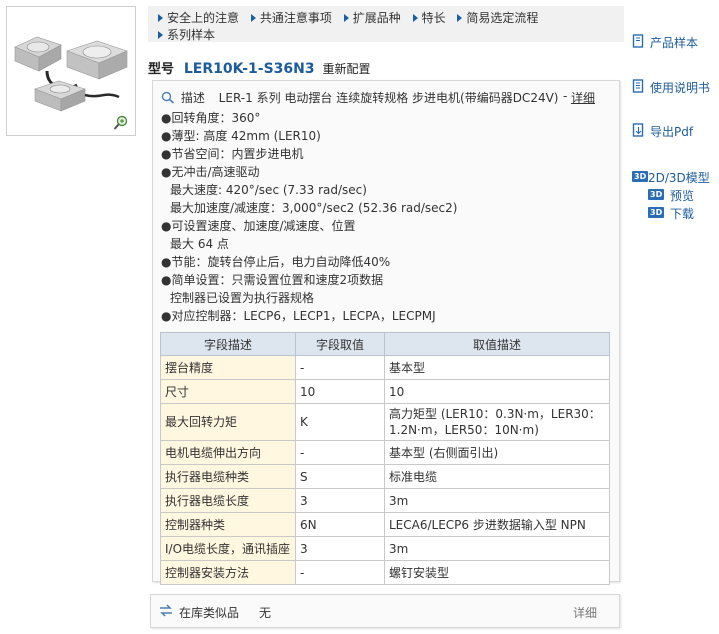  I want to click on value-description-cell: 标准电缆, so click(497, 476).